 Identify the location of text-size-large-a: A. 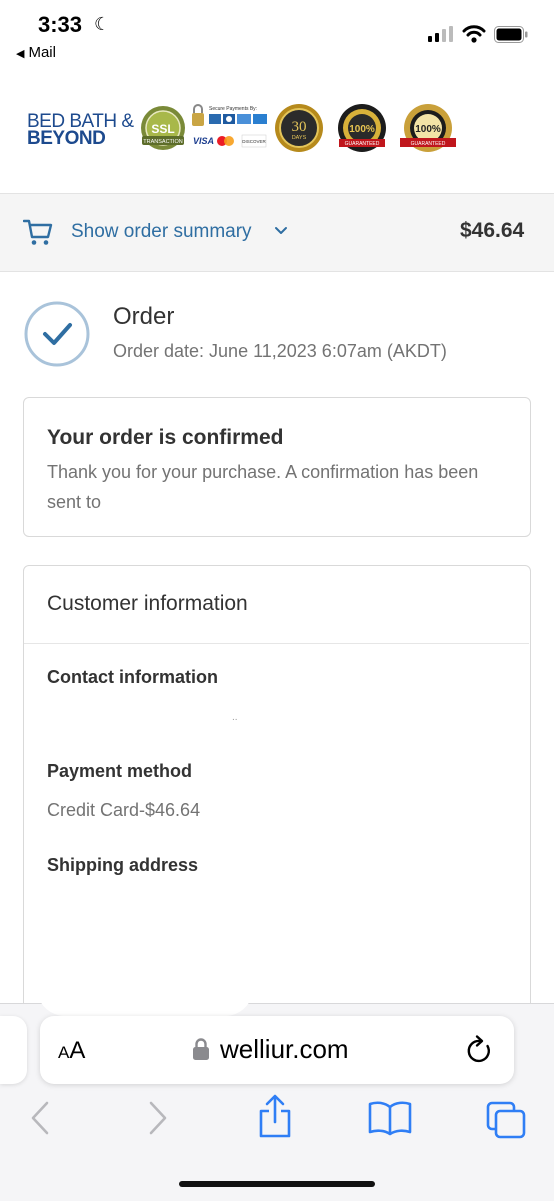
(77, 1050).